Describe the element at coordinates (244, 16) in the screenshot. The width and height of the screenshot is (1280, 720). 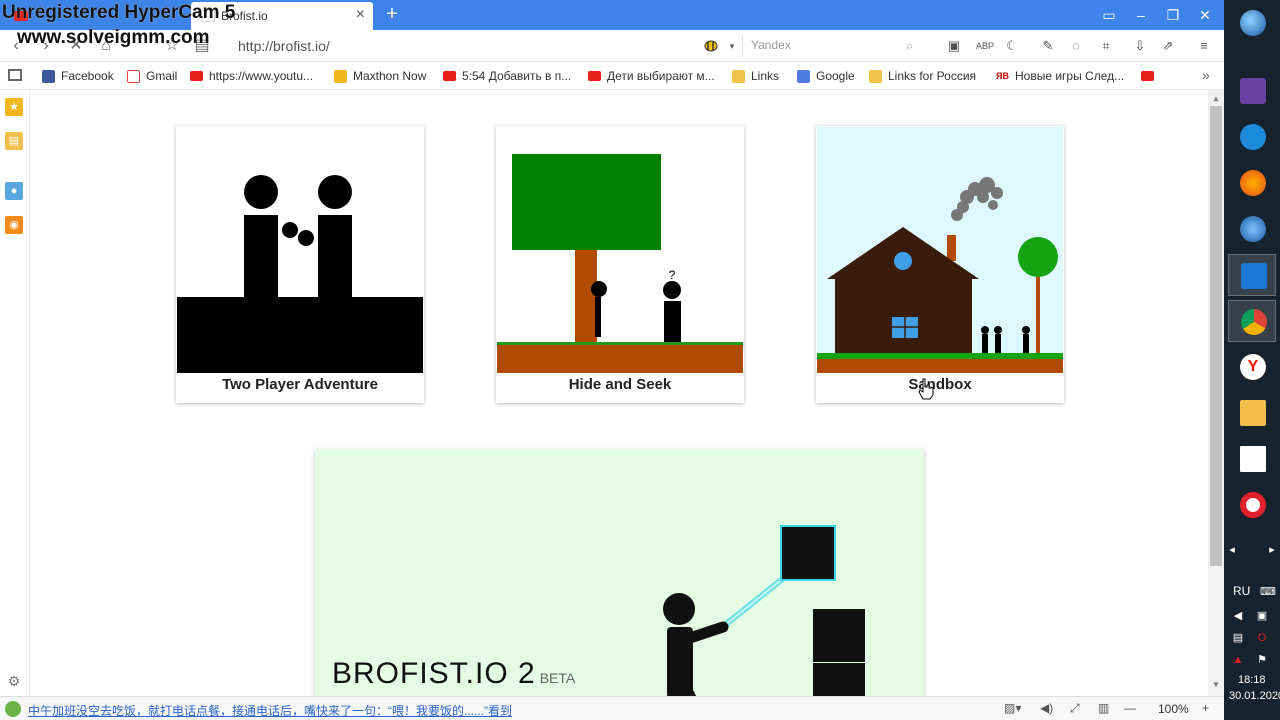
I see `tab-title: Brofist.io` at that location.